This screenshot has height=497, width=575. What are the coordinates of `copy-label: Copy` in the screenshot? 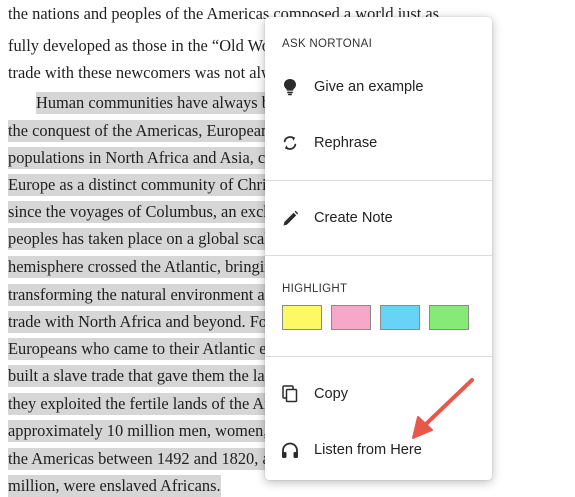 It's located at (331, 394).